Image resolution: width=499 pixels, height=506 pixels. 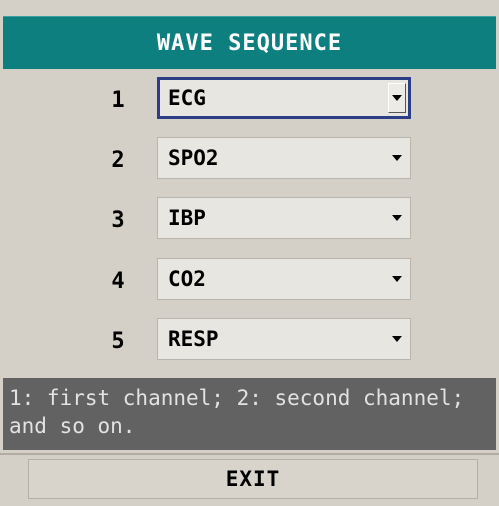 I want to click on select-value: SPO2, so click(x=193, y=158).